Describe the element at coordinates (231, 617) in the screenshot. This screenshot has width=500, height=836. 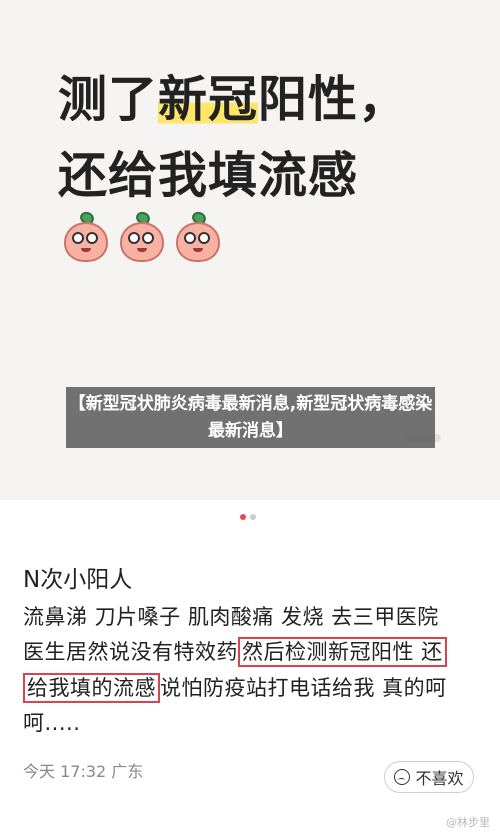
I see `post-line: 流鼻涕 刀片嗓子 肌肉酸痛 发烧 去三甲医院` at that location.